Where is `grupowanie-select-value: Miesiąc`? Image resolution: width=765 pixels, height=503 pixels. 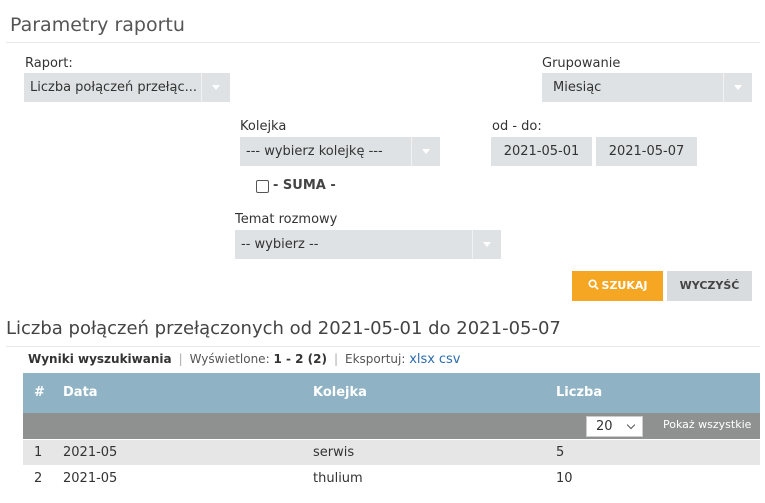 grupowanie-select-value: Miesiąc is located at coordinates (577, 87).